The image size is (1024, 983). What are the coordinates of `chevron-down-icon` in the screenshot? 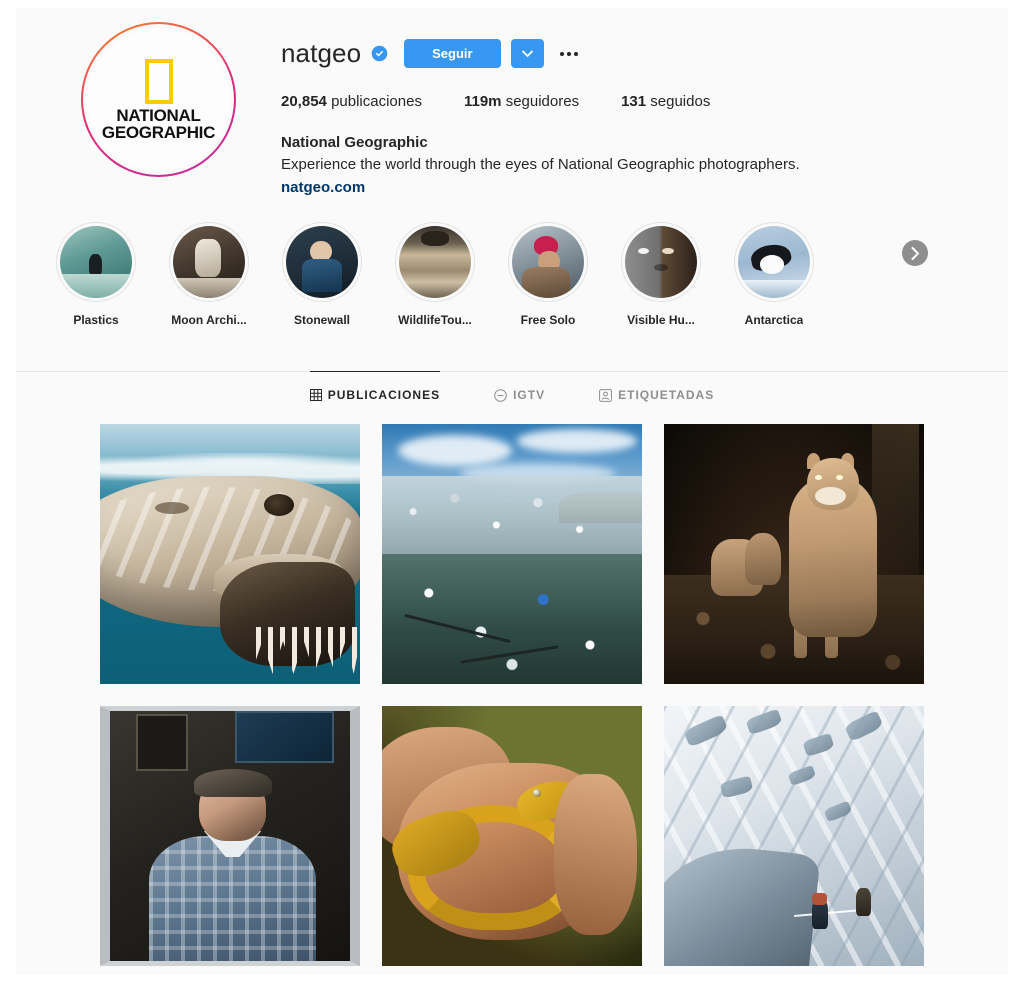 It's located at (527, 53).